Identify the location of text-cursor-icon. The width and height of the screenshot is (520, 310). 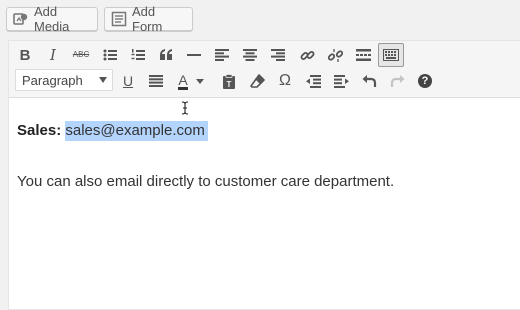
(185, 108).